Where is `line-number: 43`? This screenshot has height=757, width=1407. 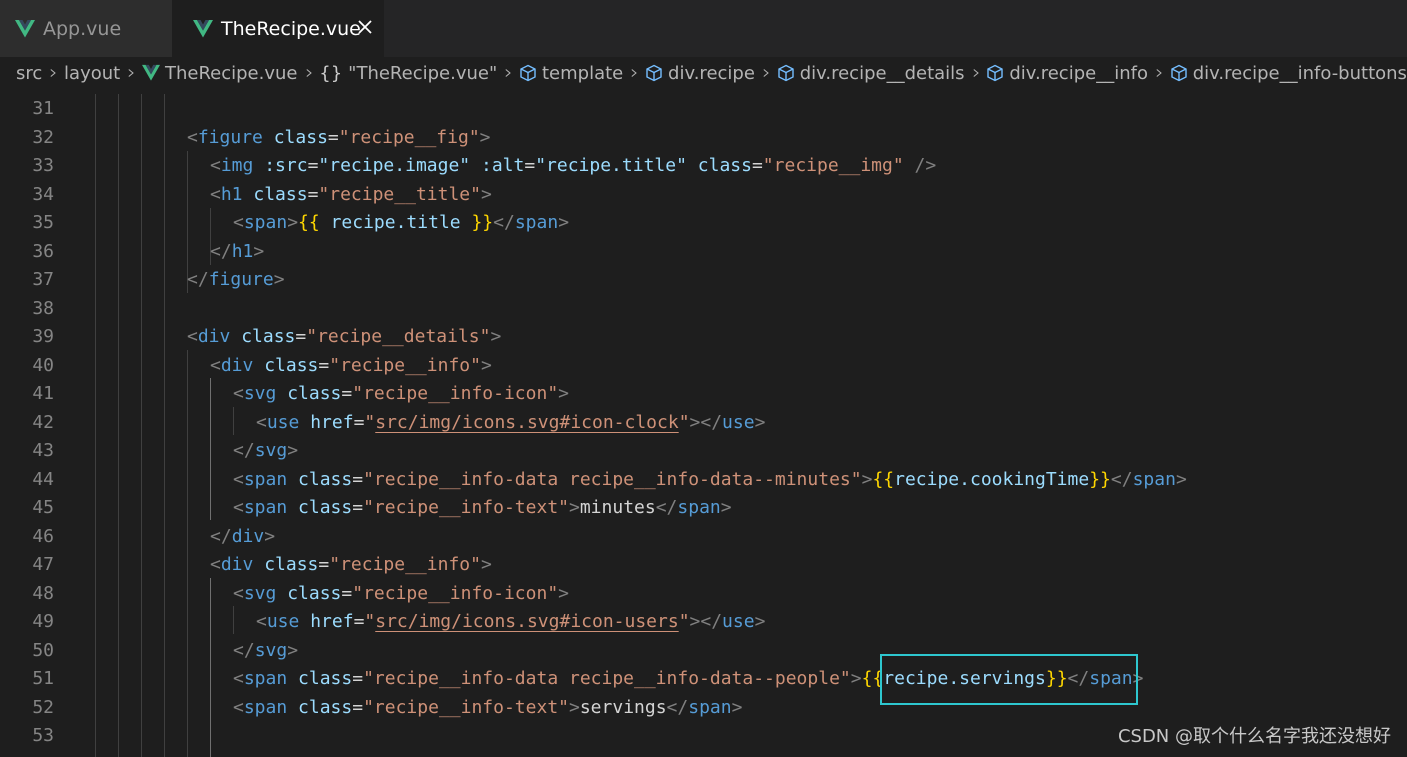
line-number: 43 is located at coordinates (43, 450).